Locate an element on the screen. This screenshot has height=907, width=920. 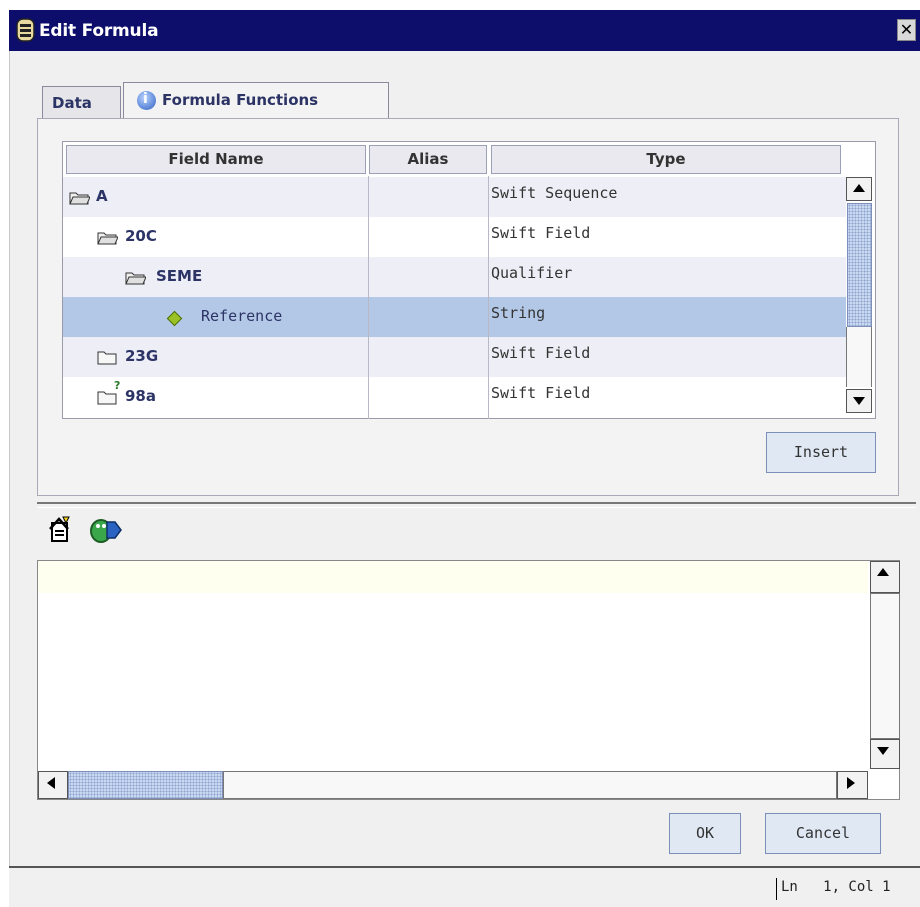
row-field-name: Reference is located at coordinates (242, 316).